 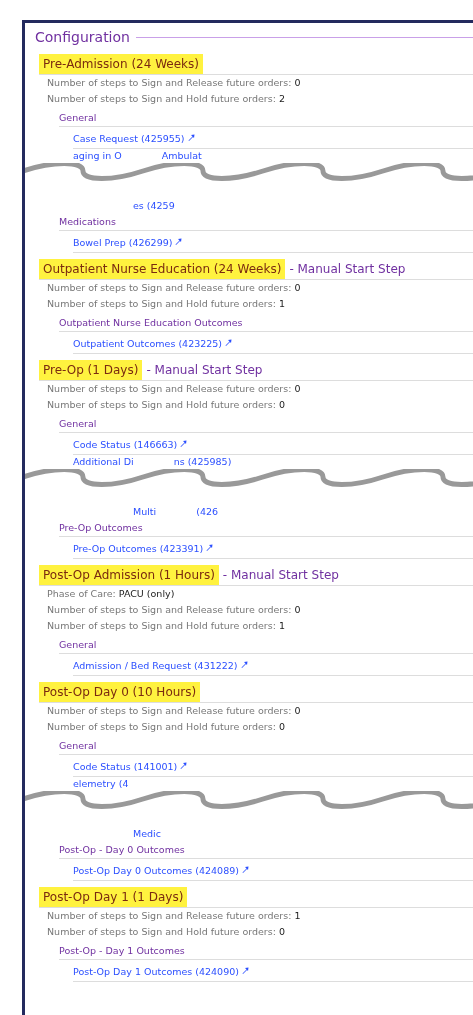 What do you see at coordinates (111, 594) in the screenshot?
I see `detail-text: Phase of Care: PACU (only)` at bounding box center [111, 594].